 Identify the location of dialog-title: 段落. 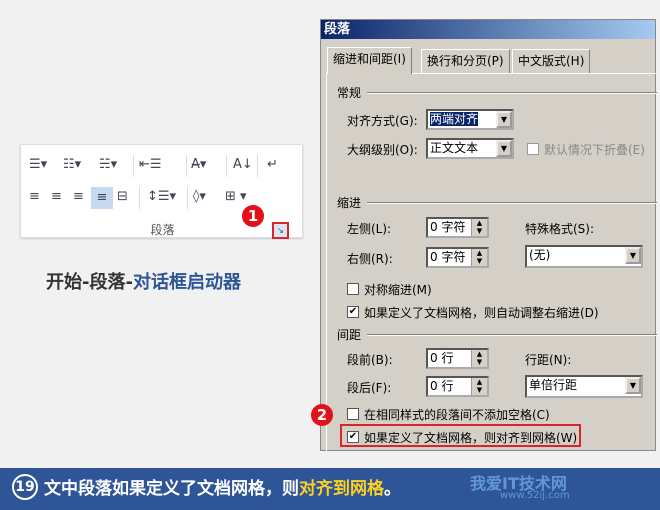
(488, 29).